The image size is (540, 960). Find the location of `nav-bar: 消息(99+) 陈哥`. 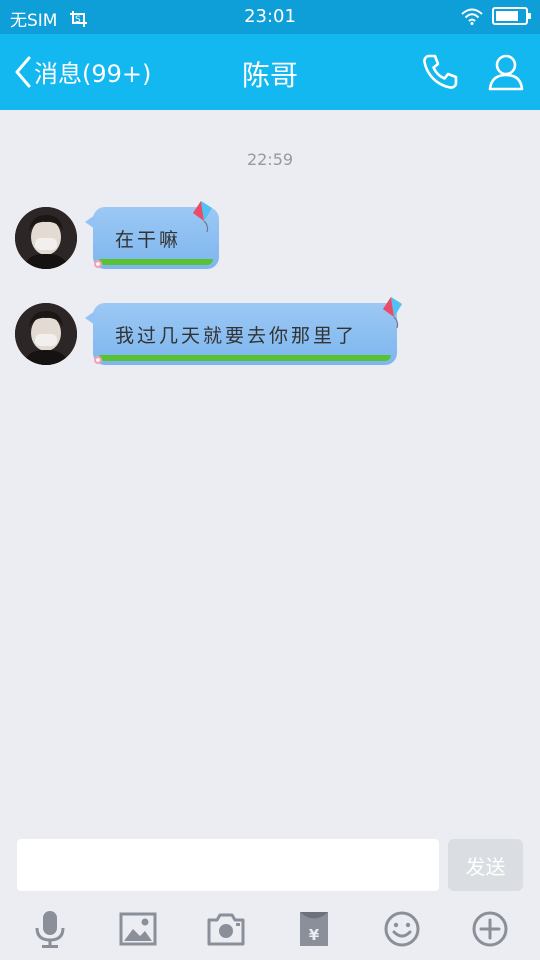

nav-bar: 消息(99+) 陈哥 is located at coordinates (270, 72).